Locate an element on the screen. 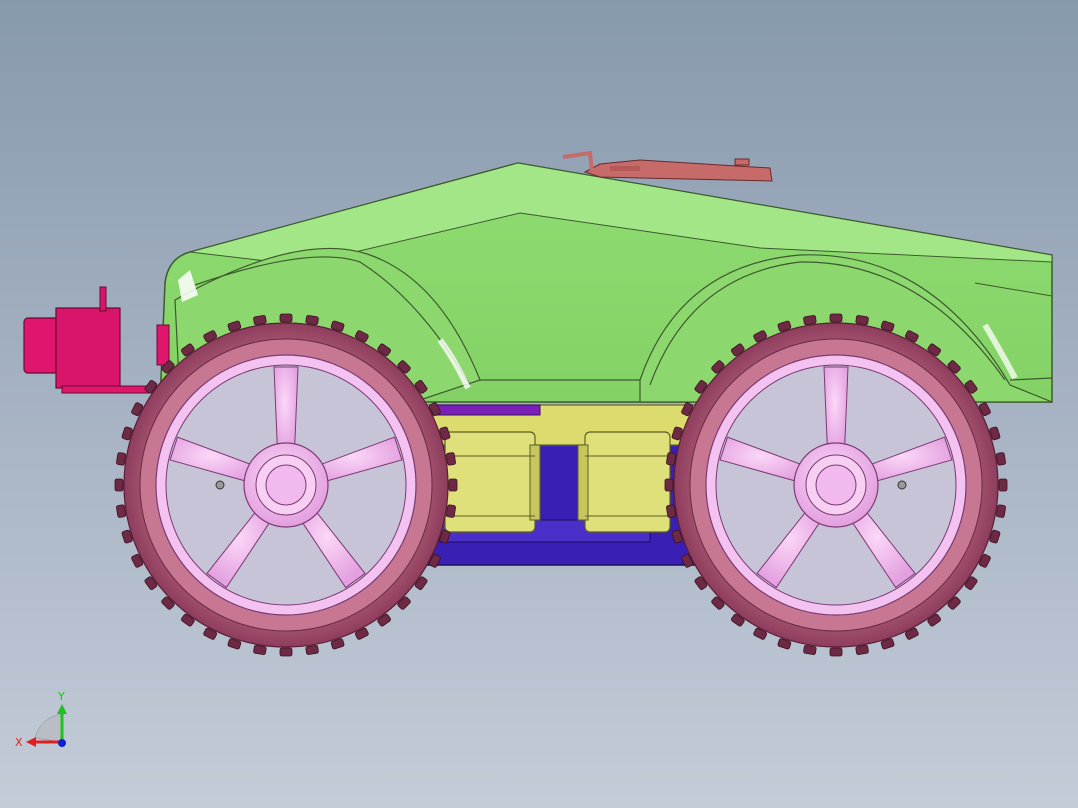  right-motor is located at coordinates (624, 482).